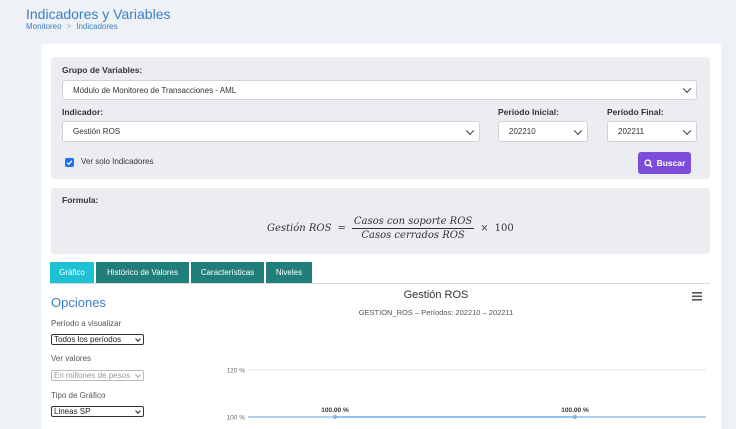 This screenshot has width=736, height=429. I want to click on formula-denominator: Casos cerrados ROS, so click(413, 235).